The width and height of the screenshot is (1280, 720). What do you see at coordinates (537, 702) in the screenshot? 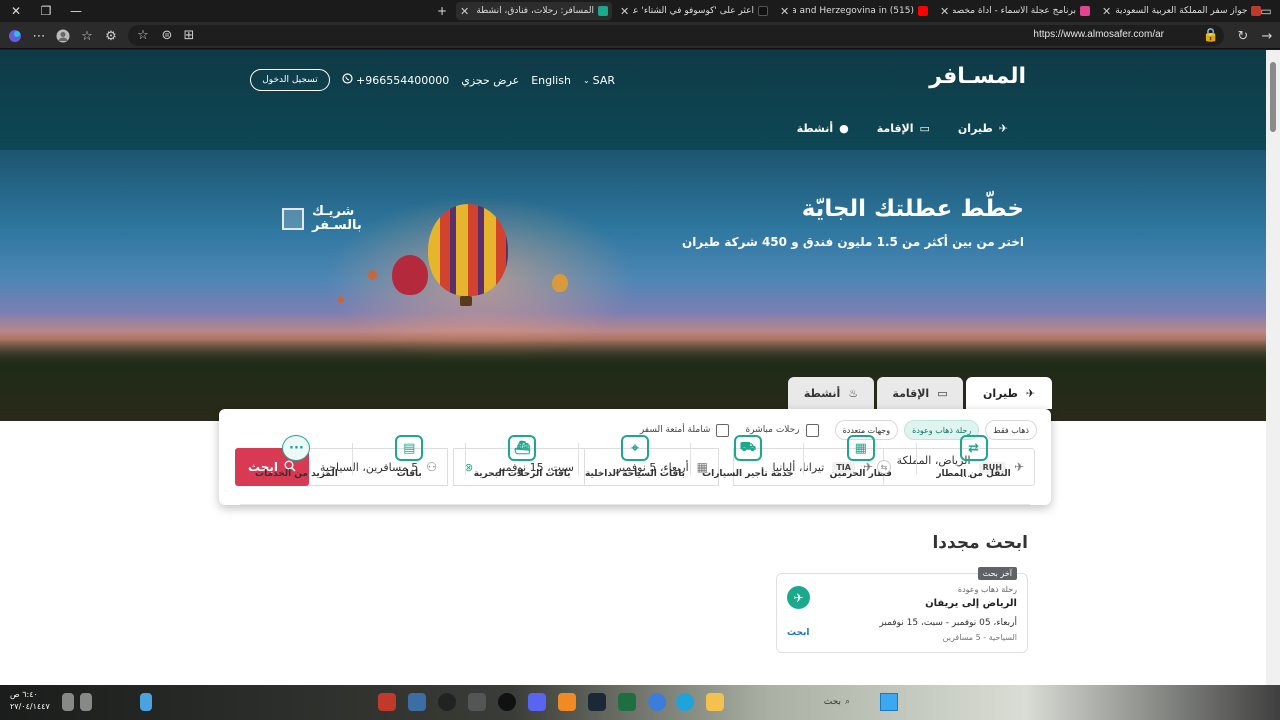
I see `discord-icon` at bounding box center [537, 702].